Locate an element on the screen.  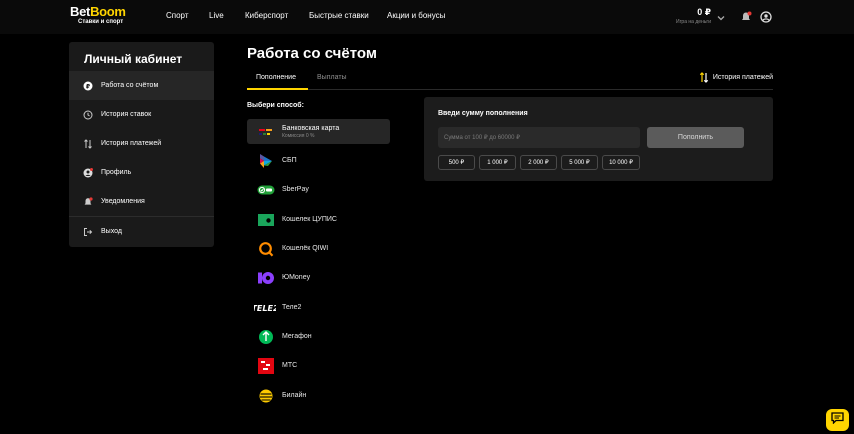
bell-icon is located at coordinates (88, 201).